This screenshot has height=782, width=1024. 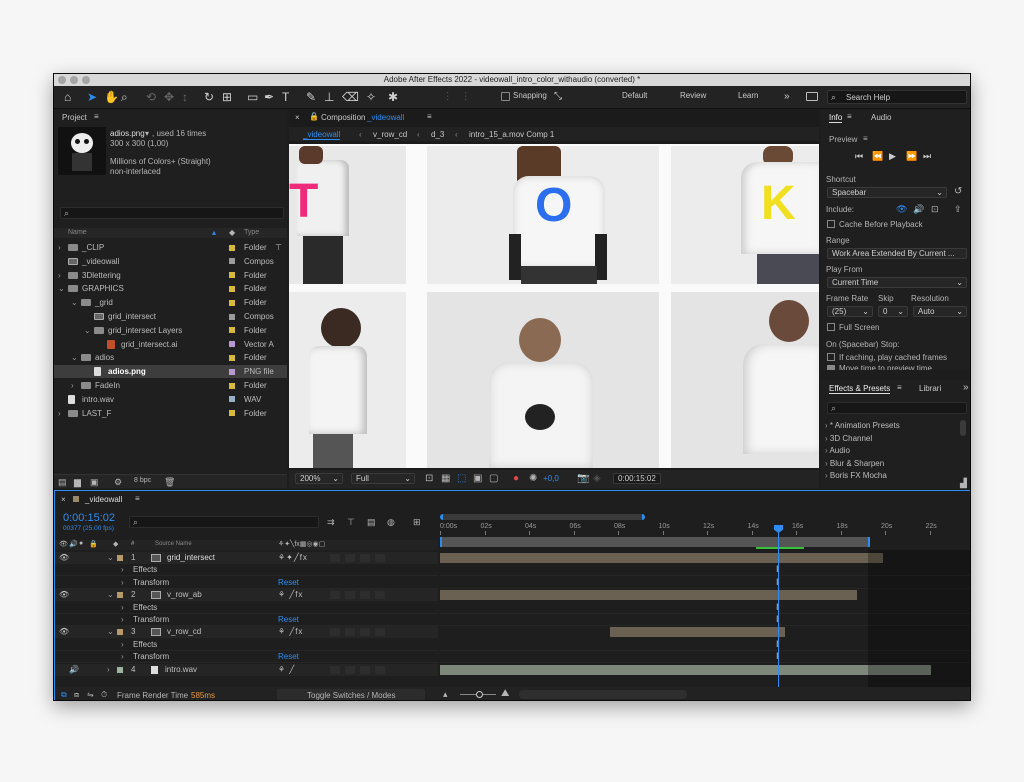 What do you see at coordinates (170, 357) in the screenshot?
I see `project-item: ⌄ adios Folder` at bounding box center [170, 357].